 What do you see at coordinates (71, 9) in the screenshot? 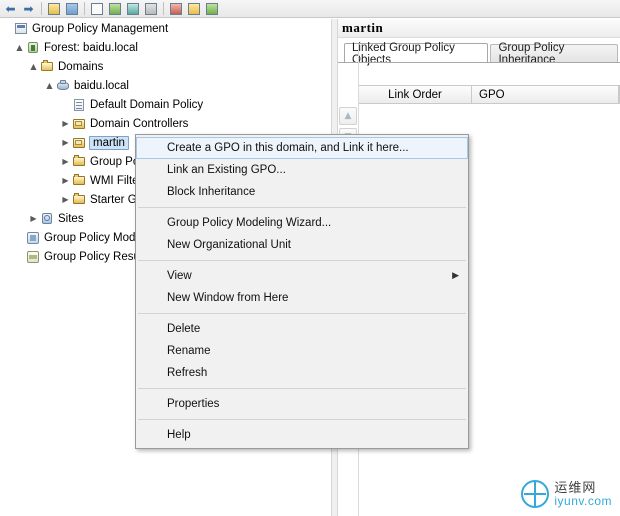
I see `show-hide-tree-icon` at bounding box center [71, 9].